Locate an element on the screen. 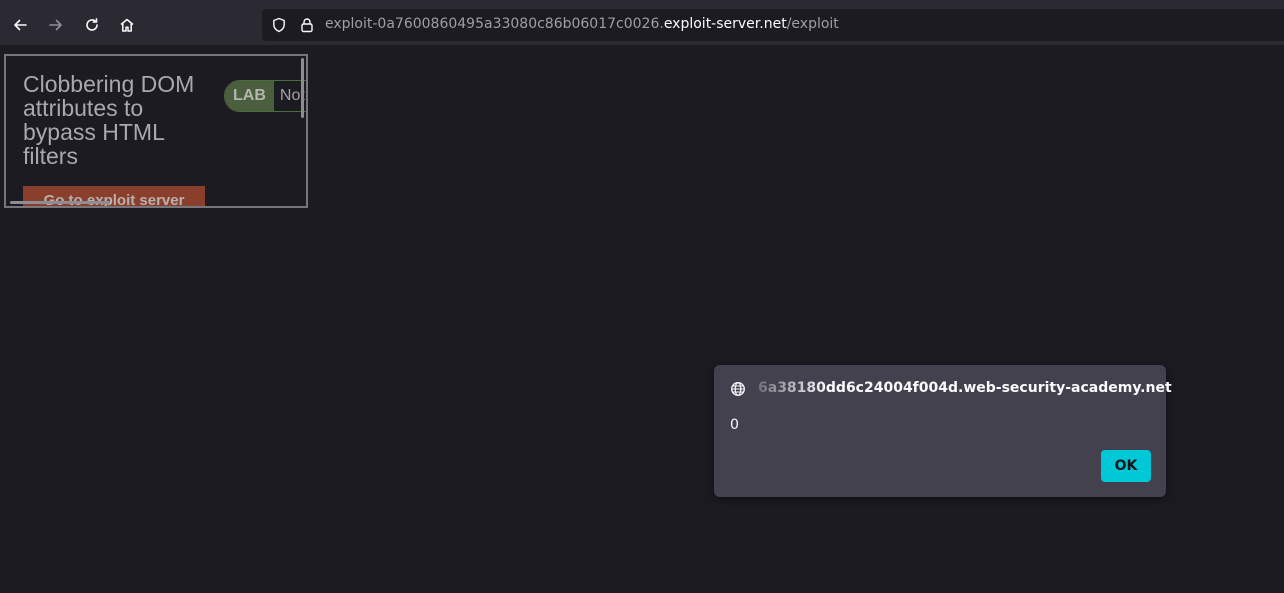  globe-icon is located at coordinates (738, 389).